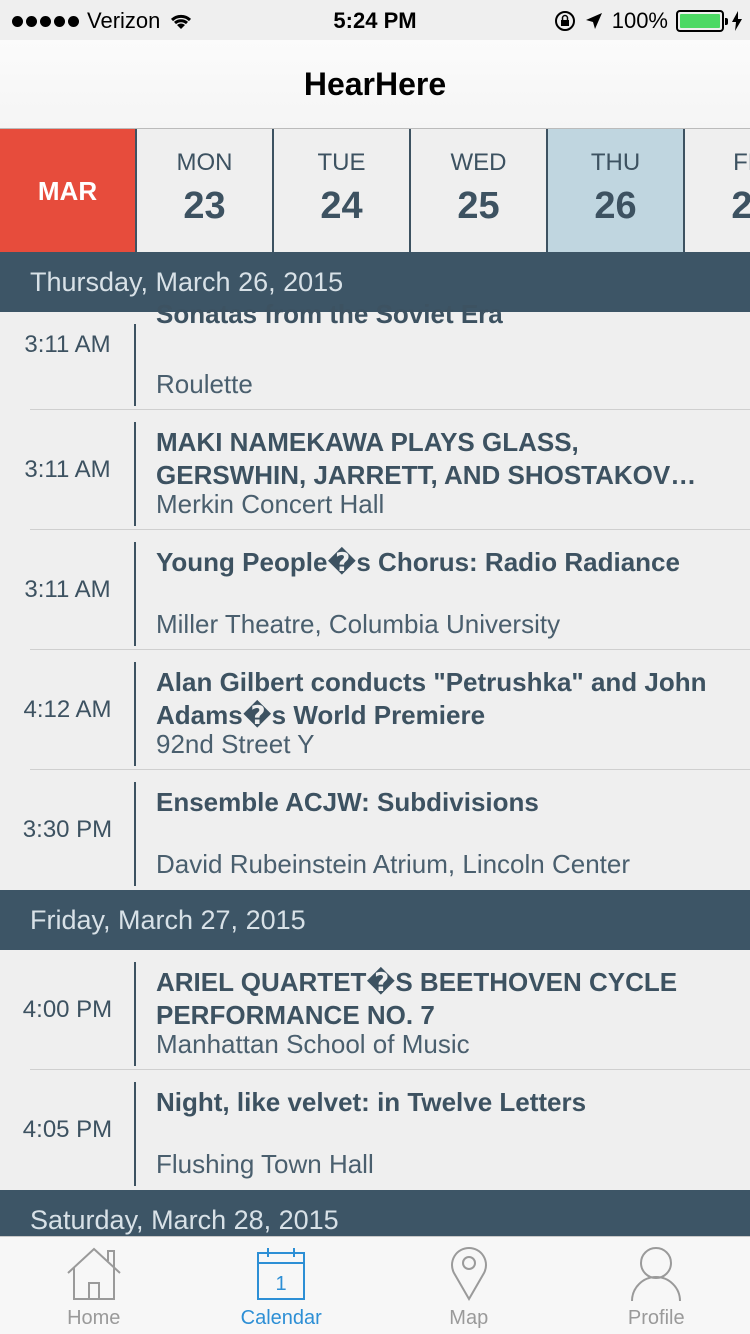 The image size is (750, 1334). What do you see at coordinates (639, 20) in the screenshot?
I see `battery-percent: 100%` at bounding box center [639, 20].